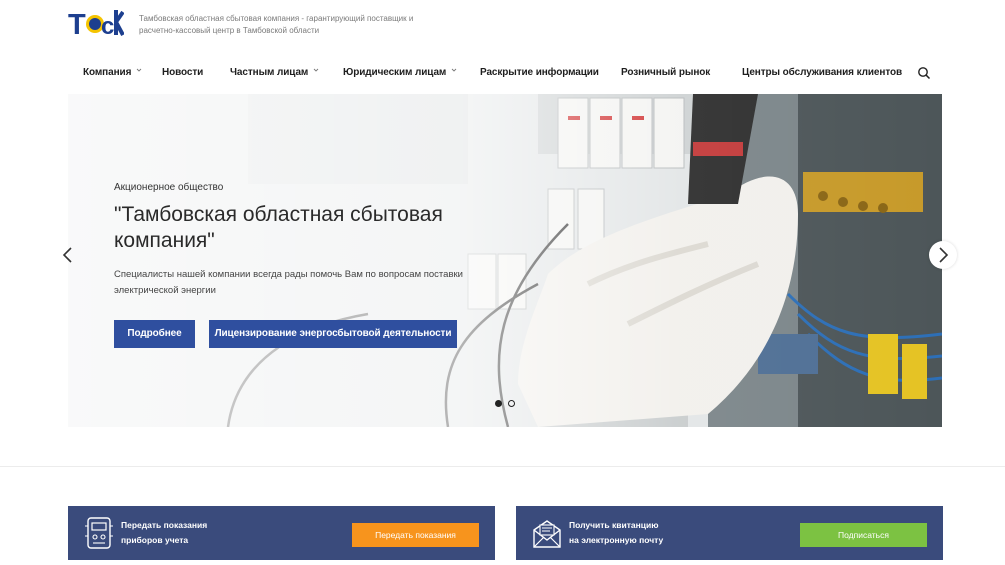  What do you see at coordinates (278, 227) in the screenshot?
I see `hero-title: "Тамбовская областная сбытовая компания"` at bounding box center [278, 227].